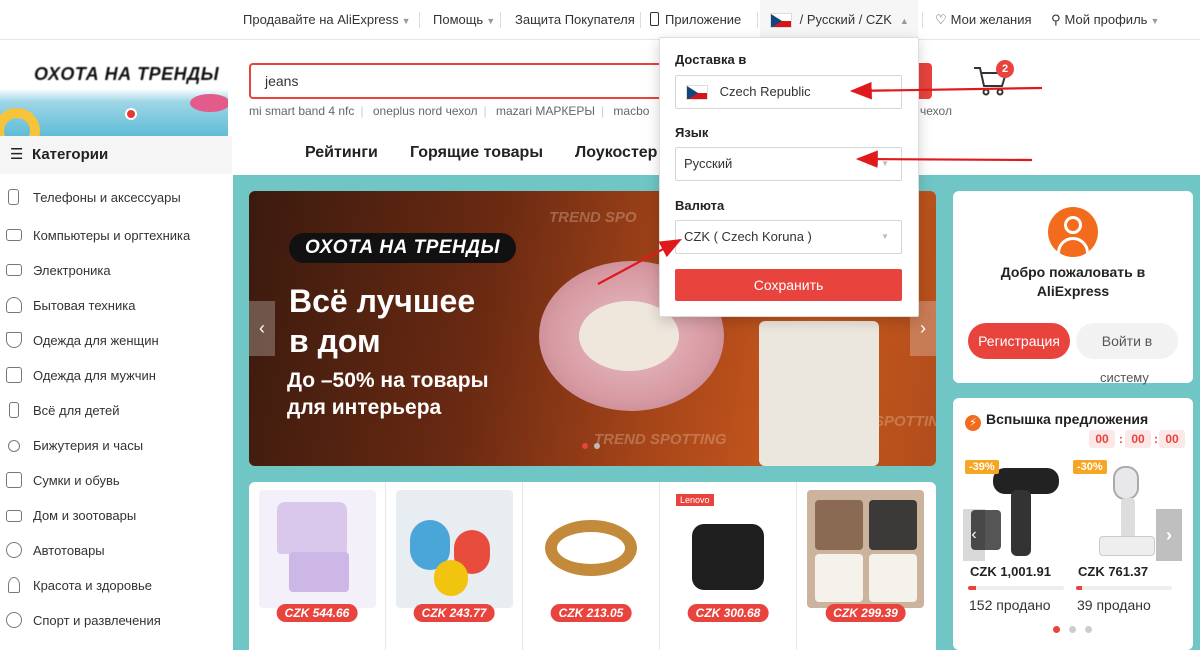 This screenshot has height=650, width=1200. Describe the element at coordinates (301, 111) in the screenshot. I see `hotword-link: mi smart band 4 nfc` at that location.